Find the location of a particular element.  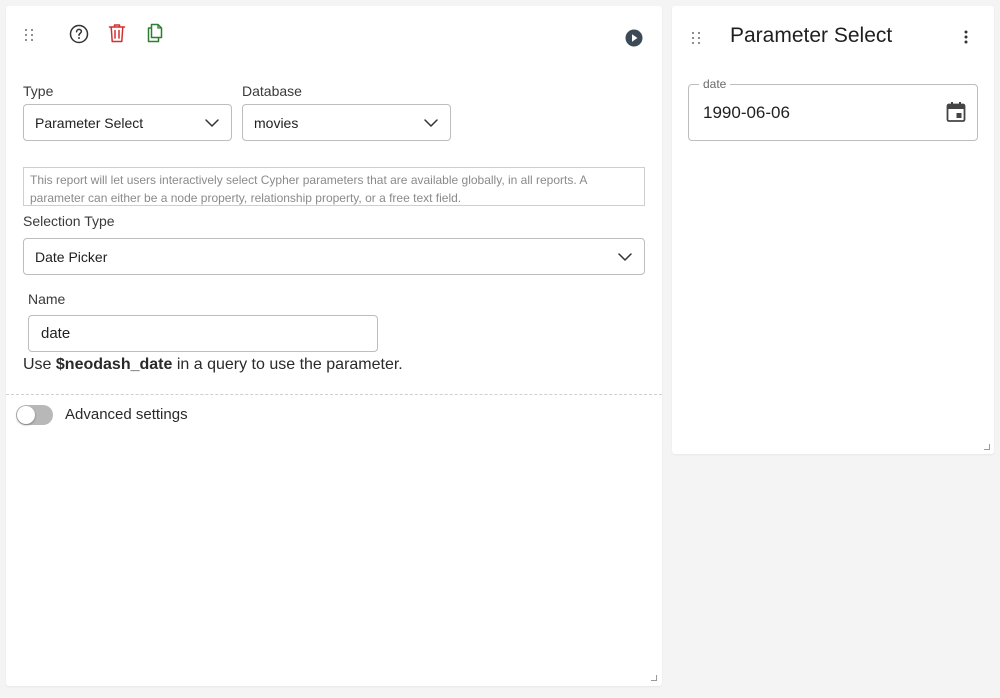

selection-type-select: Date Picker is located at coordinates (334, 256).